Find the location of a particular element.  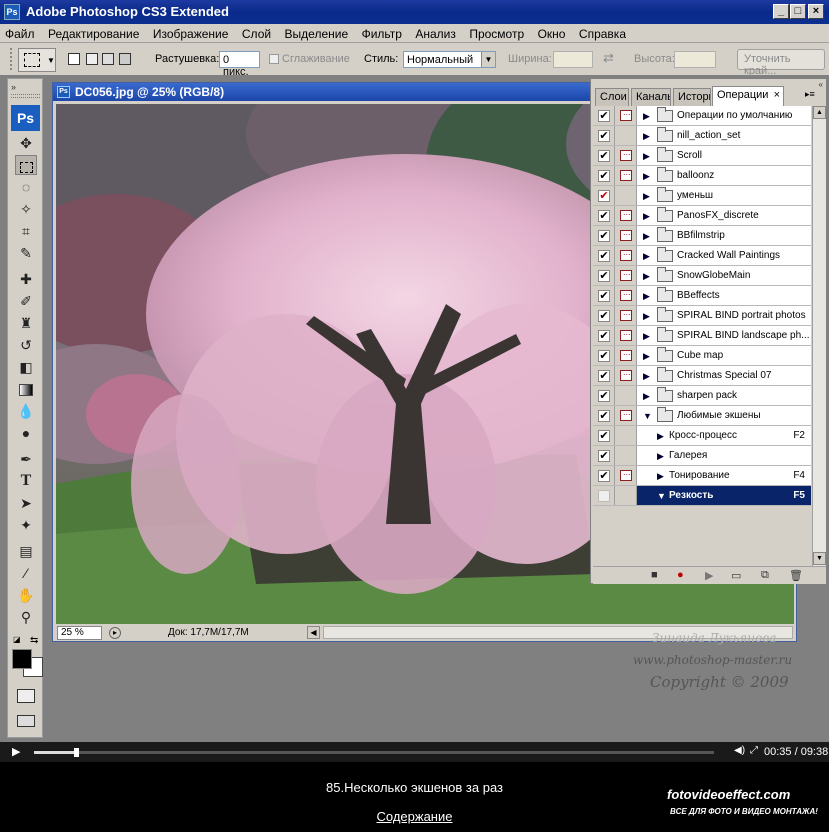

dodge-tool-icon: ● is located at coordinates (26, 433).